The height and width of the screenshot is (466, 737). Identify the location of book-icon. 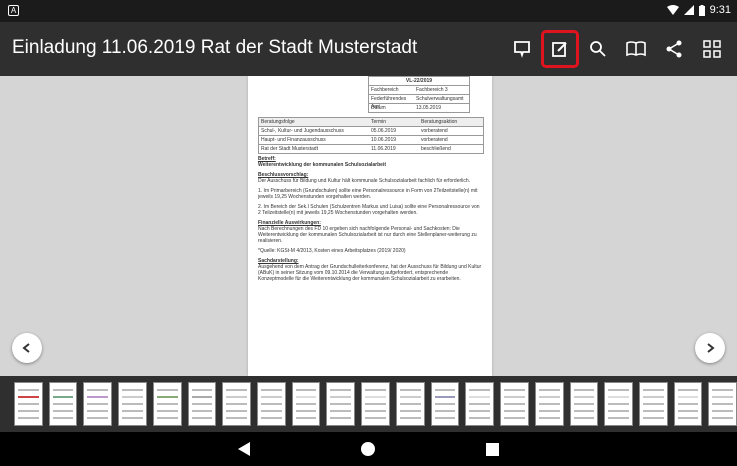
(636, 49).